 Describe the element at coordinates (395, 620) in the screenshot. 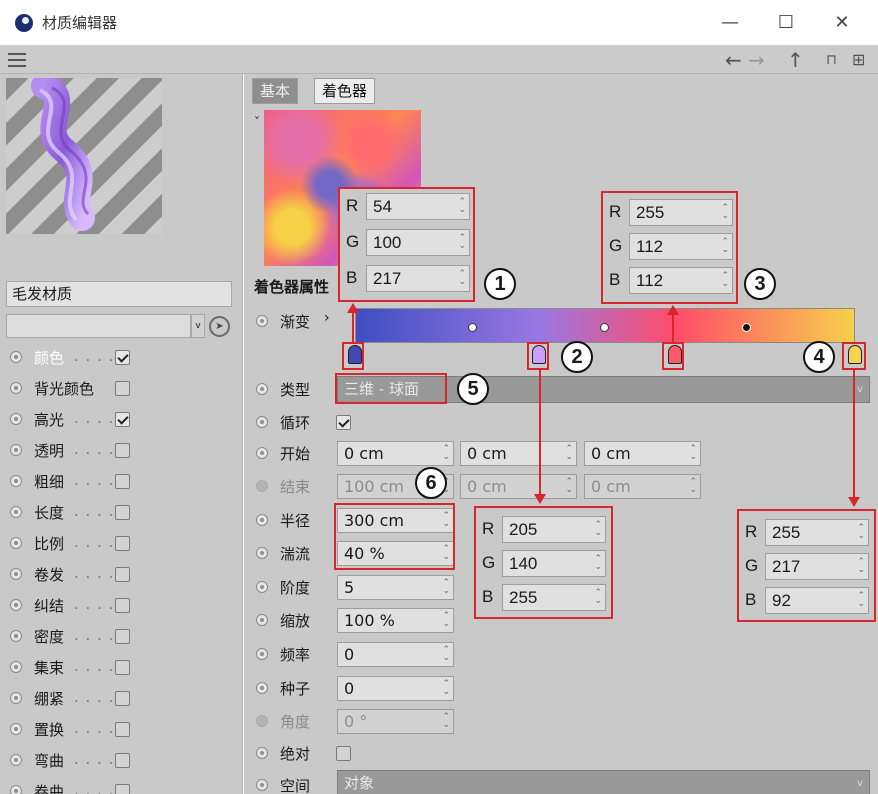

I see `scale-field: 100 % ⌃ ⌄` at that location.